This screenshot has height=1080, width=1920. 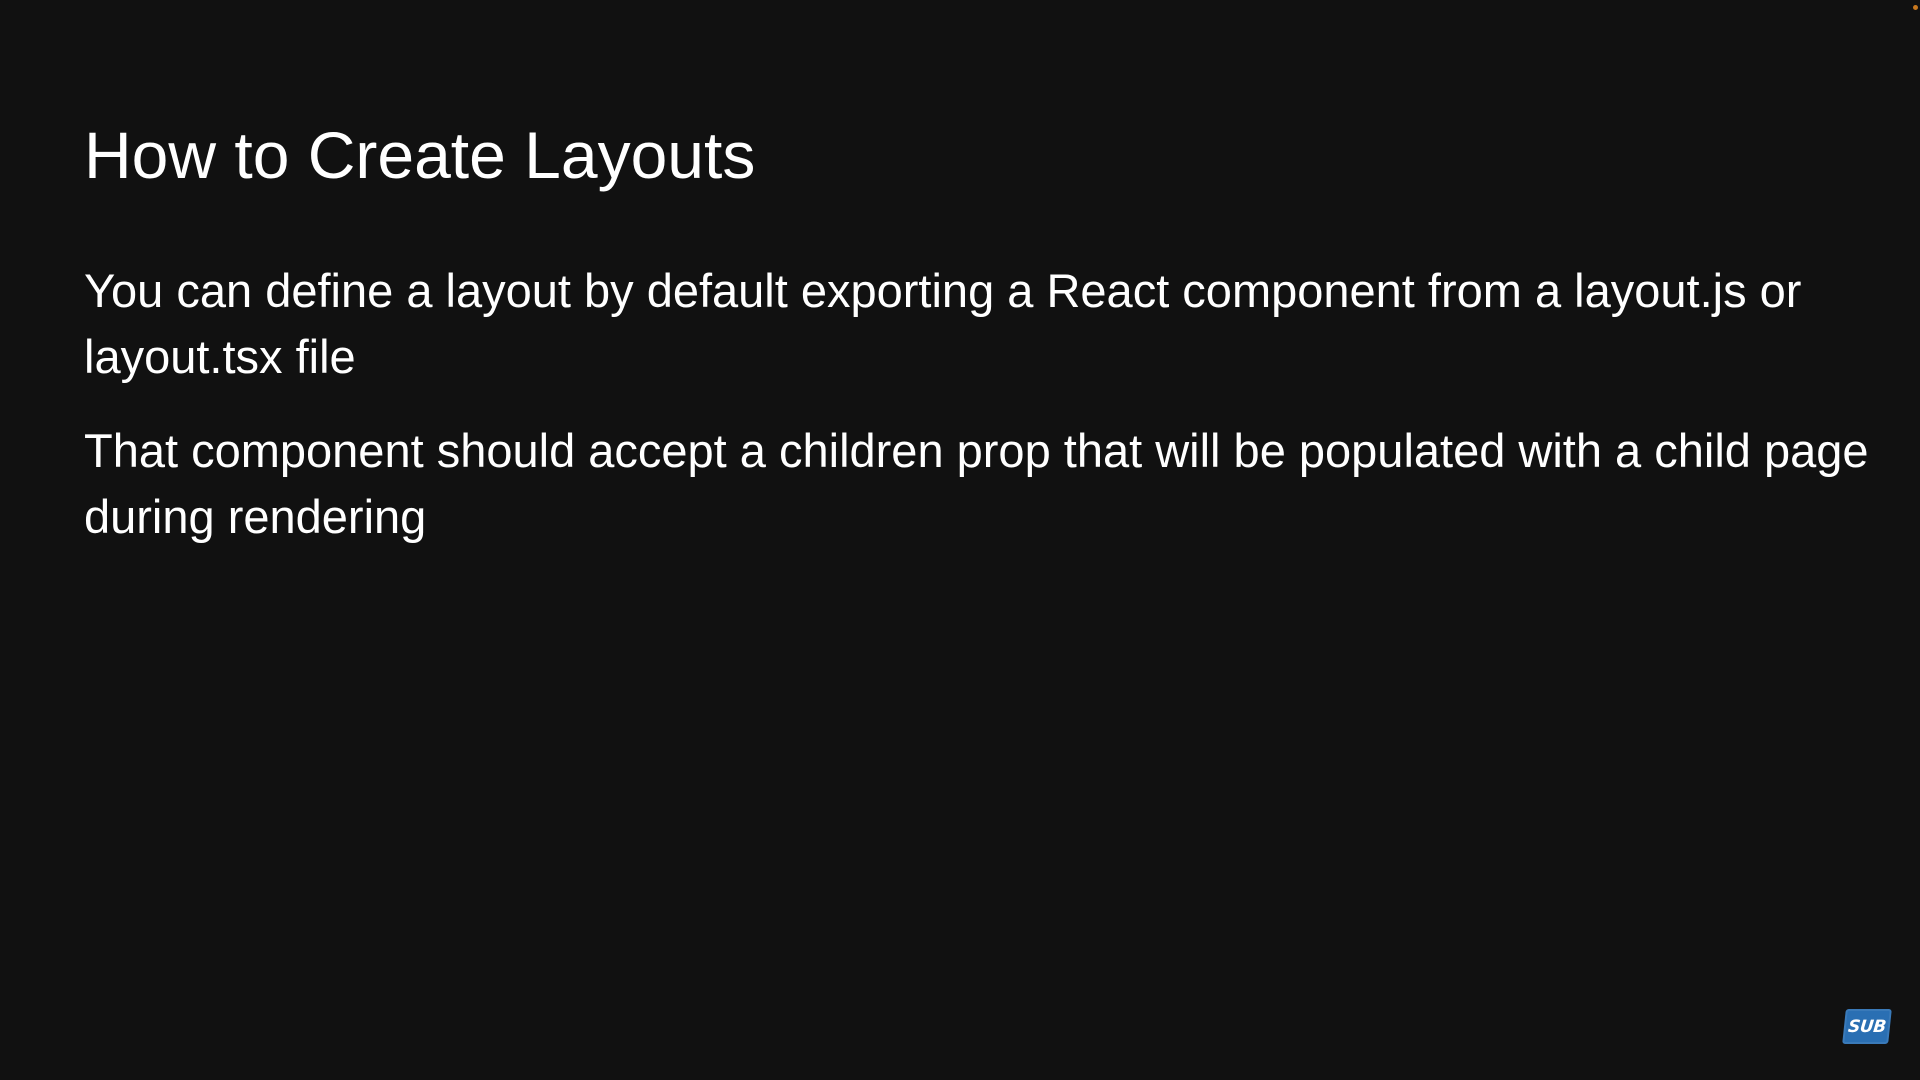 I want to click on subscribe-badge-label: SUB, so click(x=1867, y=1026).